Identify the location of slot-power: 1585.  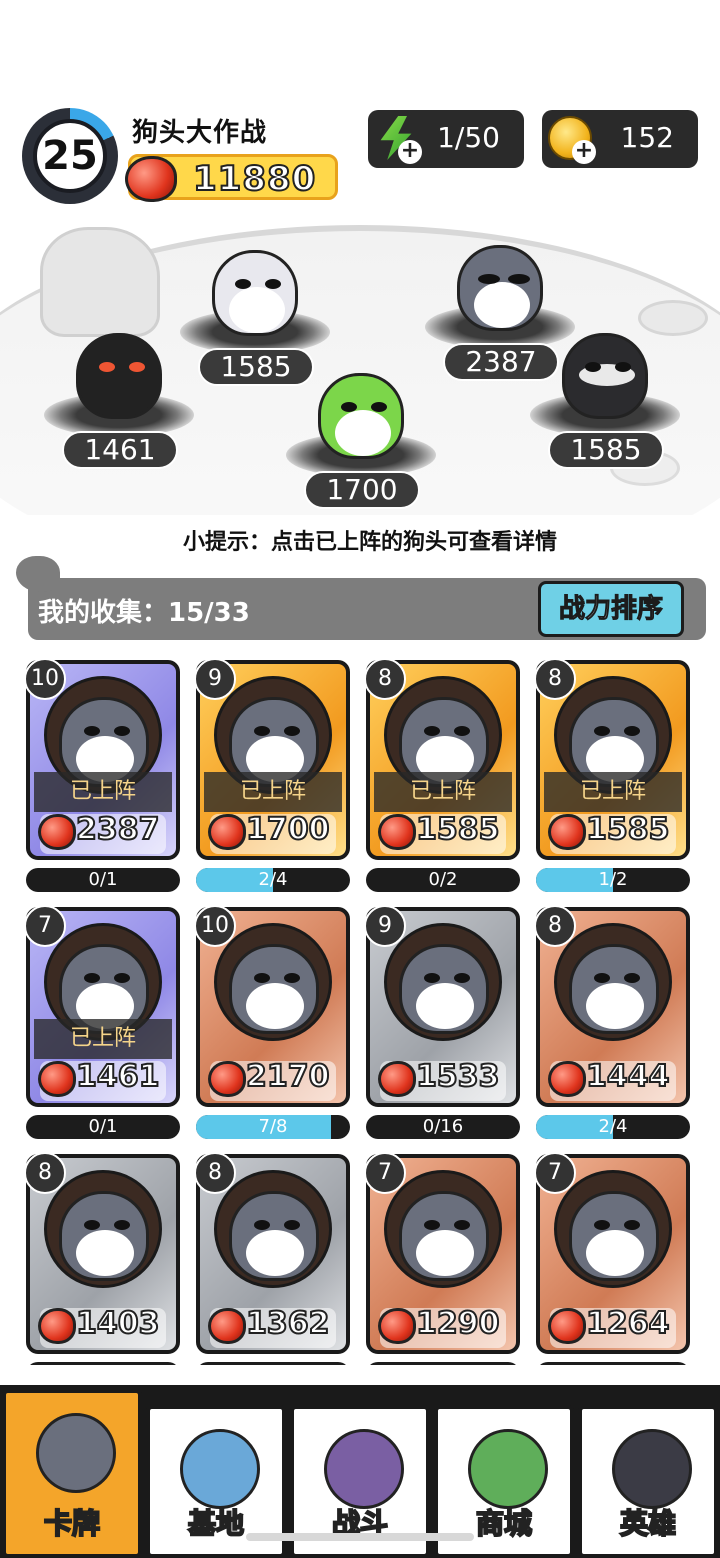
(256, 367).